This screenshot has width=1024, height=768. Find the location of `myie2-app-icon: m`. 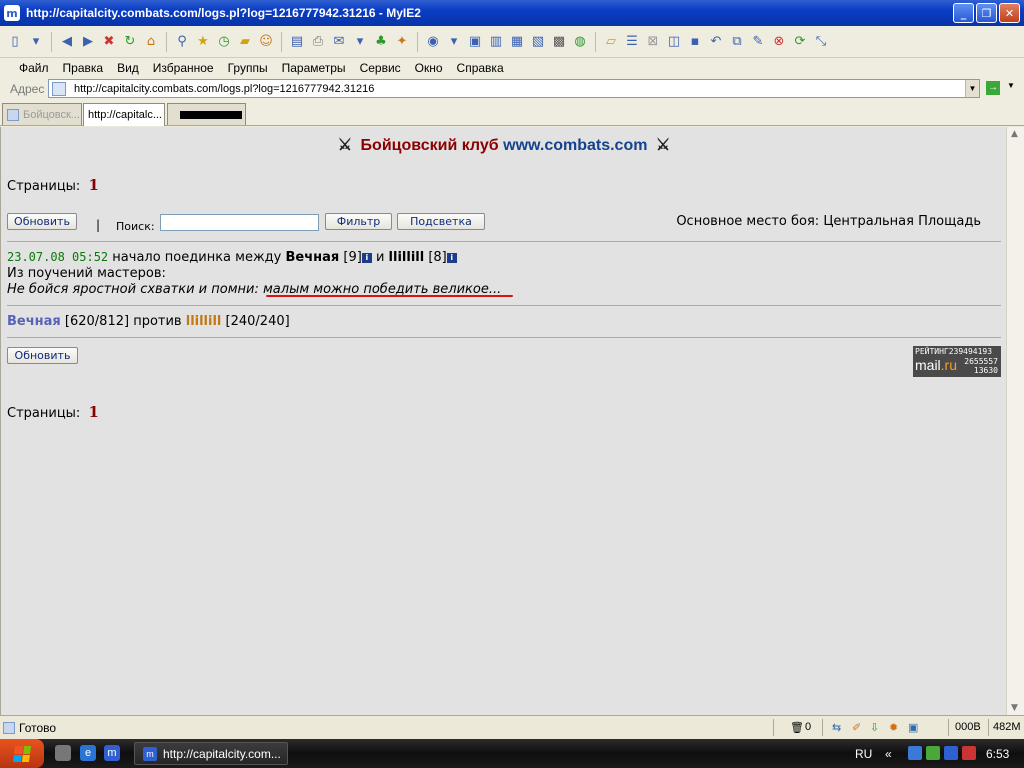

myie2-app-icon: m is located at coordinates (12, 13).